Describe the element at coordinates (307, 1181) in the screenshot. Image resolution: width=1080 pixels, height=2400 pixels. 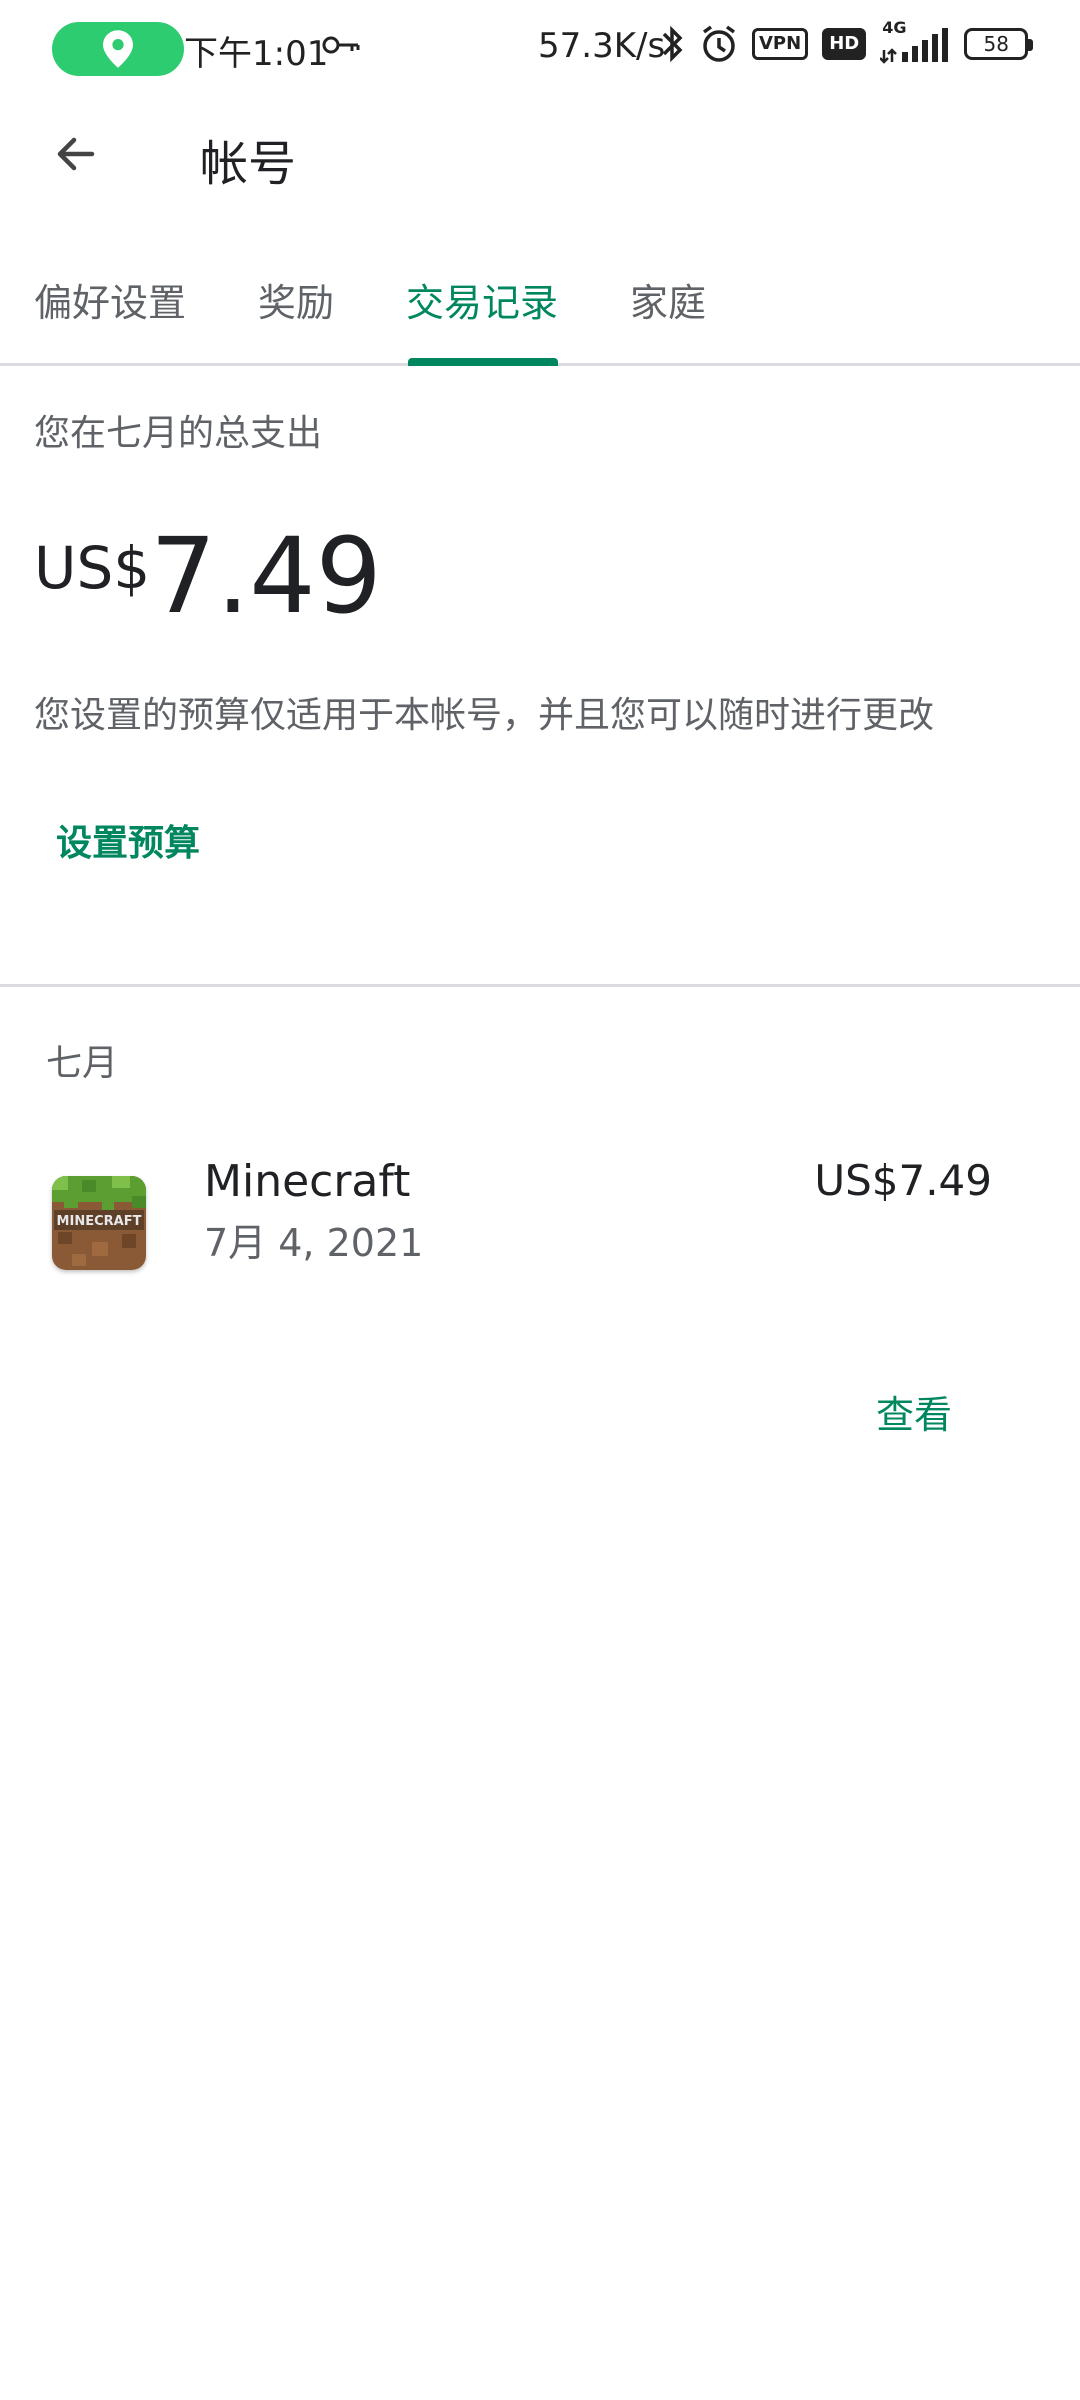
I see `transaction-title: Minecraft` at that location.